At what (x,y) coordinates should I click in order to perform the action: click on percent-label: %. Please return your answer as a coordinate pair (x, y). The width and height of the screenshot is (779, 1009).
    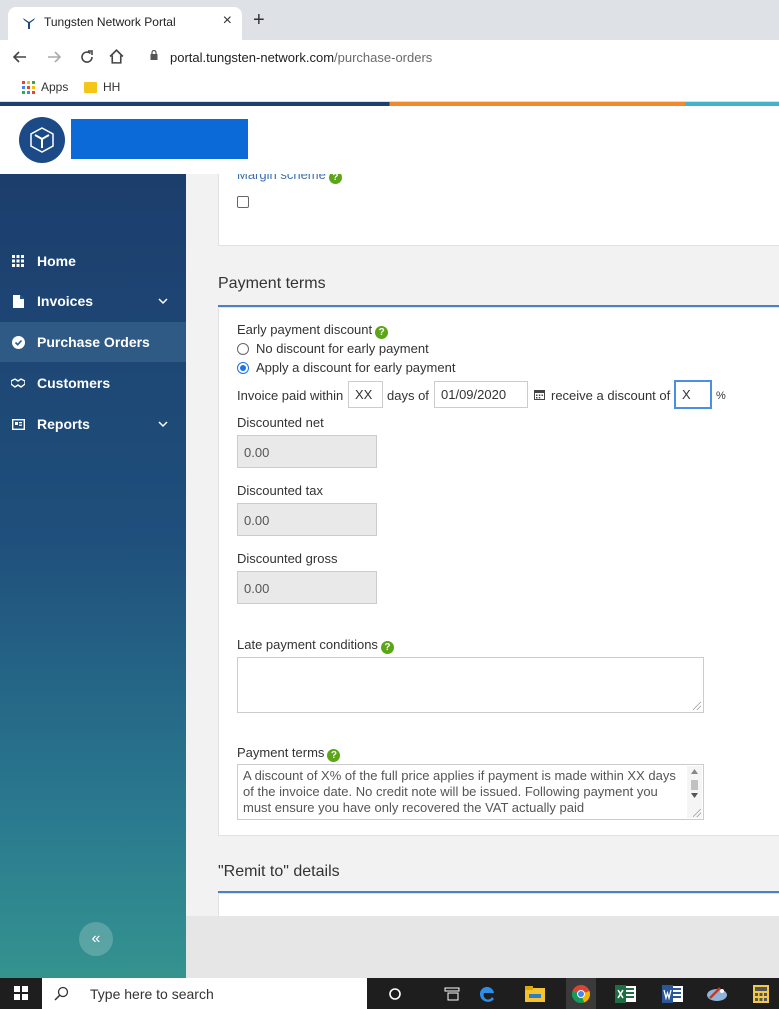
    Looking at the image, I should click on (721, 396).